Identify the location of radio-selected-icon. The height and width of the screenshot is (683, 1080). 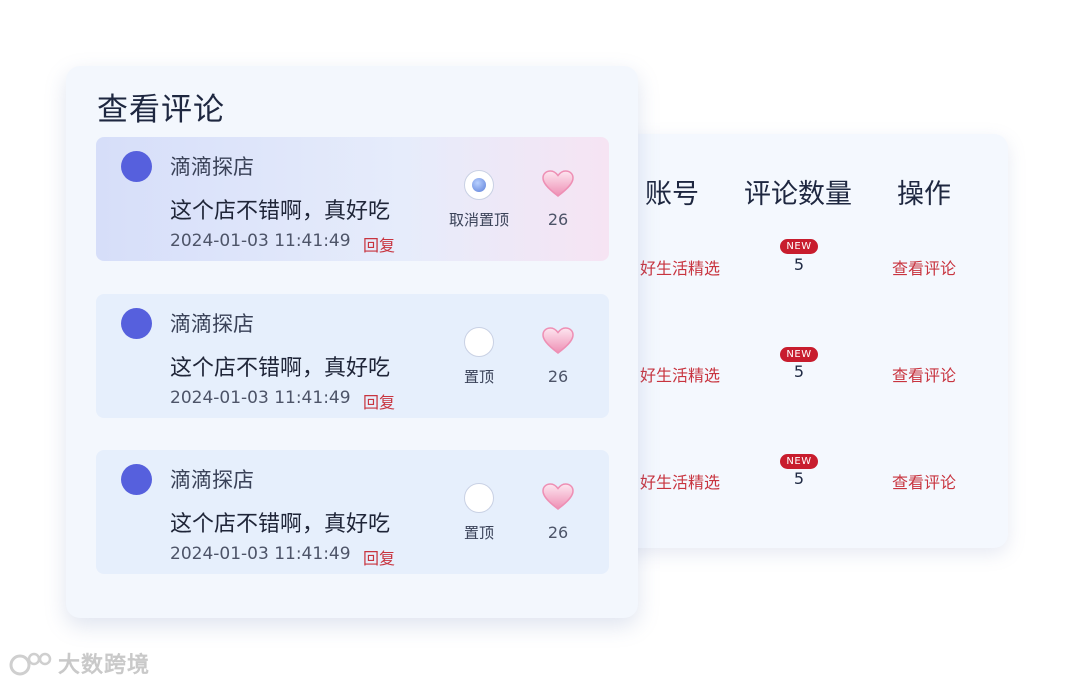
(479, 185).